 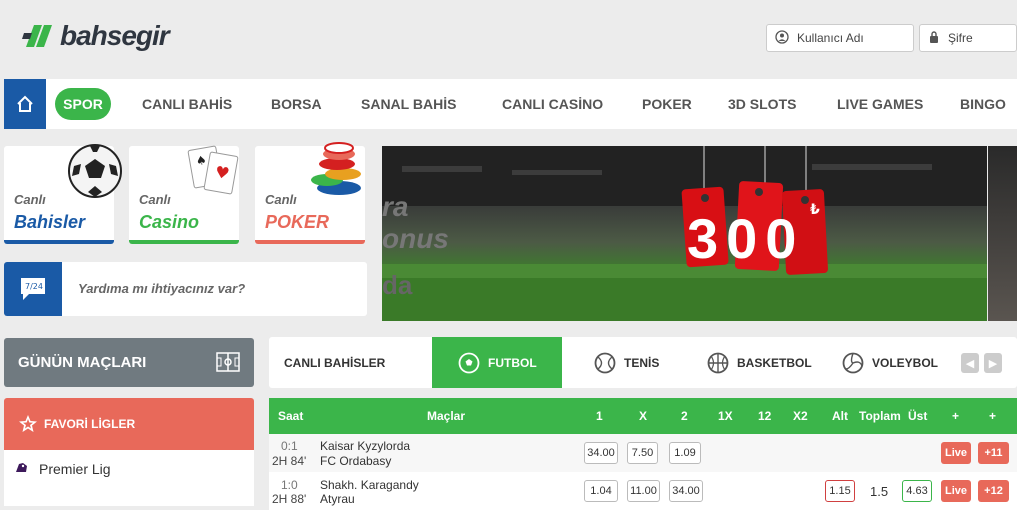 What do you see at coordinates (129, 467) in the screenshot?
I see `league-item-premier-lig: Premier Lig` at bounding box center [129, 467].